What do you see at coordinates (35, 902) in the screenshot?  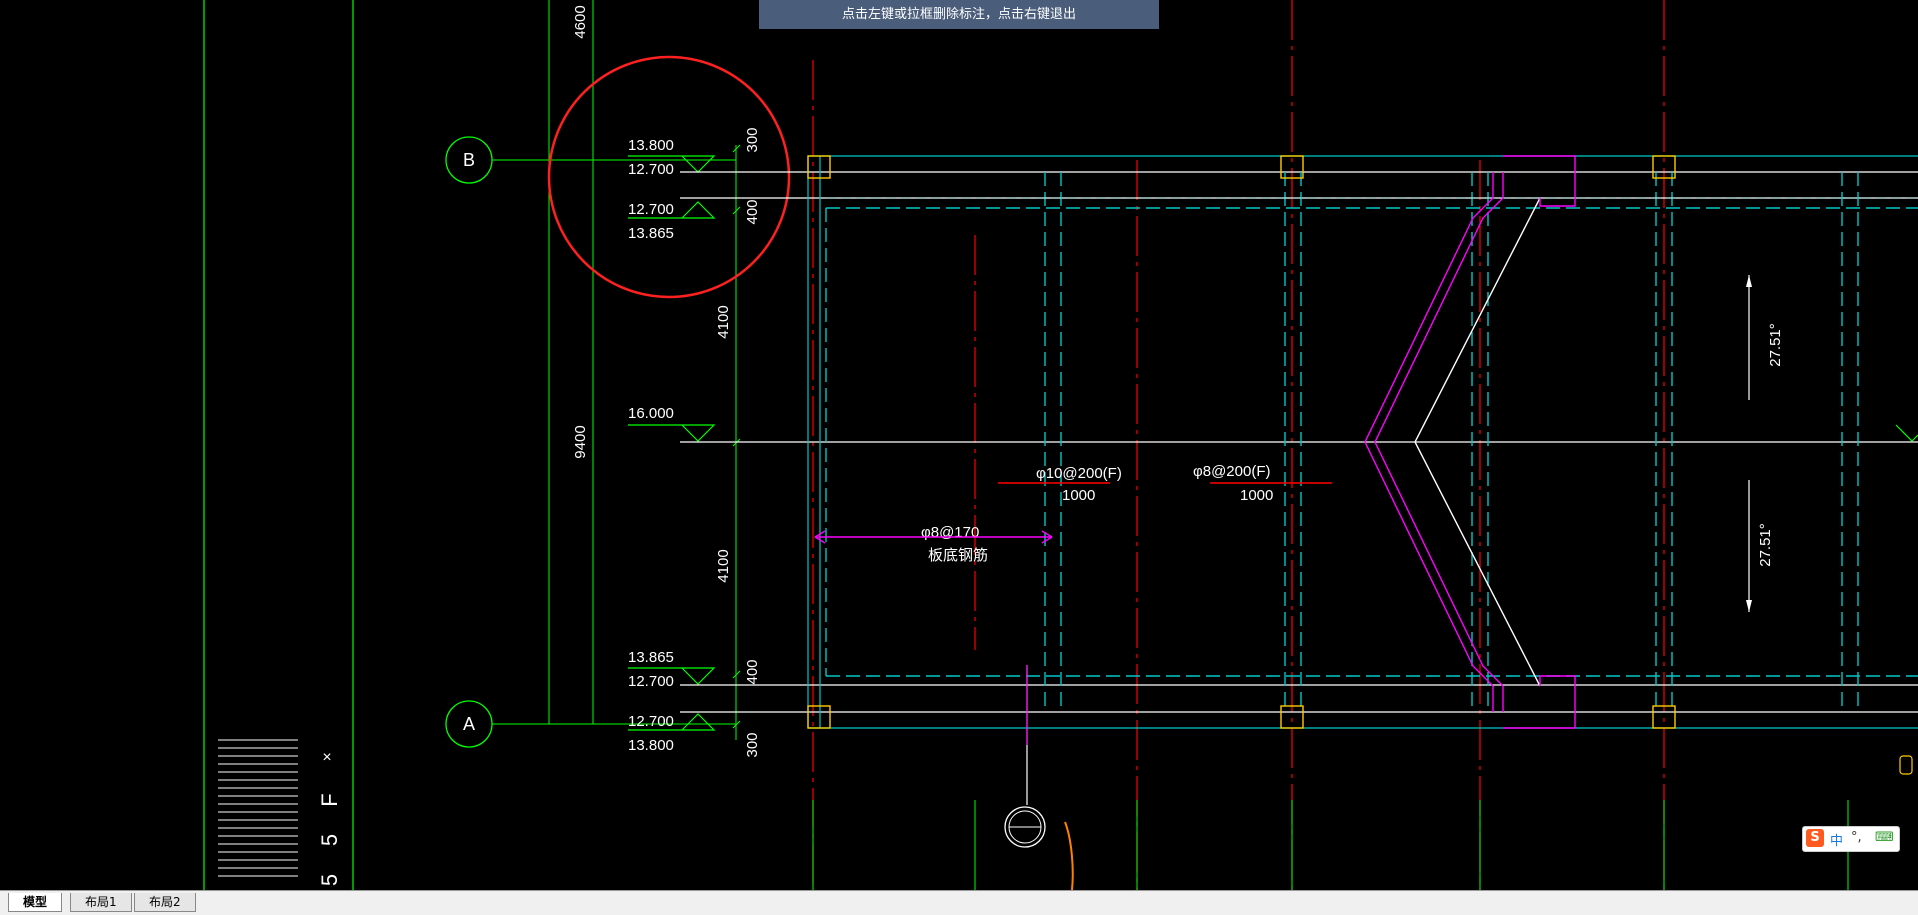 I see `tab-model: 模型` at bounding box center [35, 902].